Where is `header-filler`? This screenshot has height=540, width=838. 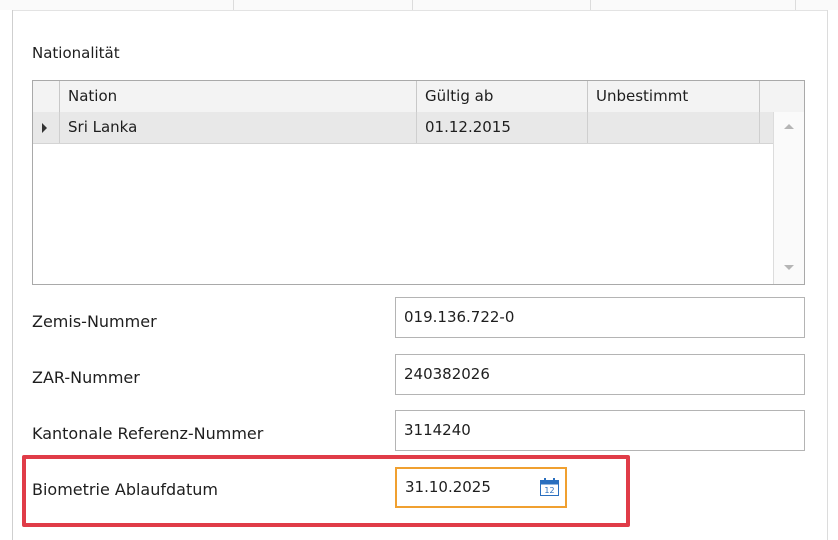
header-filler is located at coordinates (782, 96).